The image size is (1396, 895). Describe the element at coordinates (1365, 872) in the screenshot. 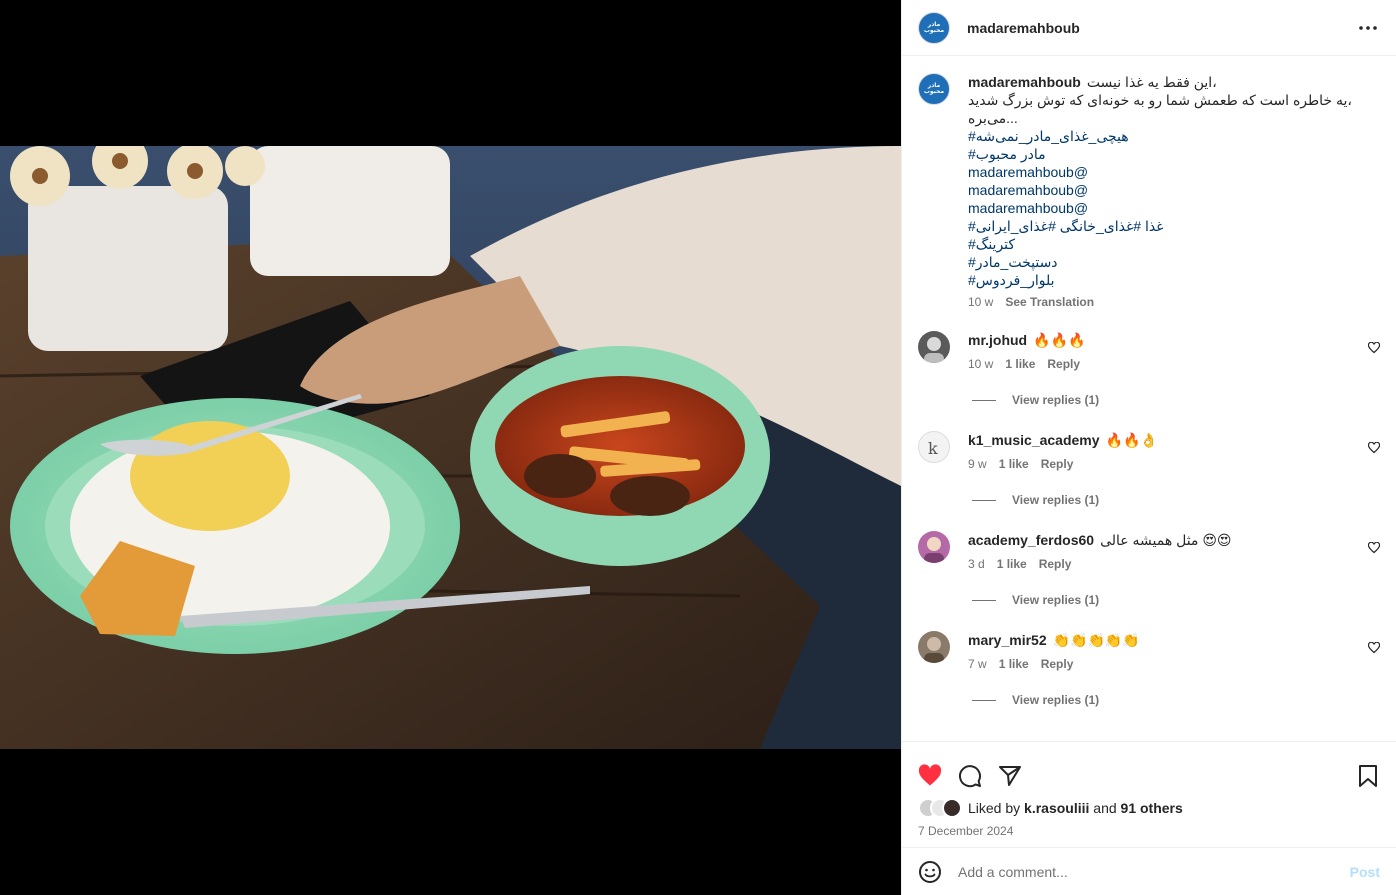

I see `post-comment-button: Post` at that location.